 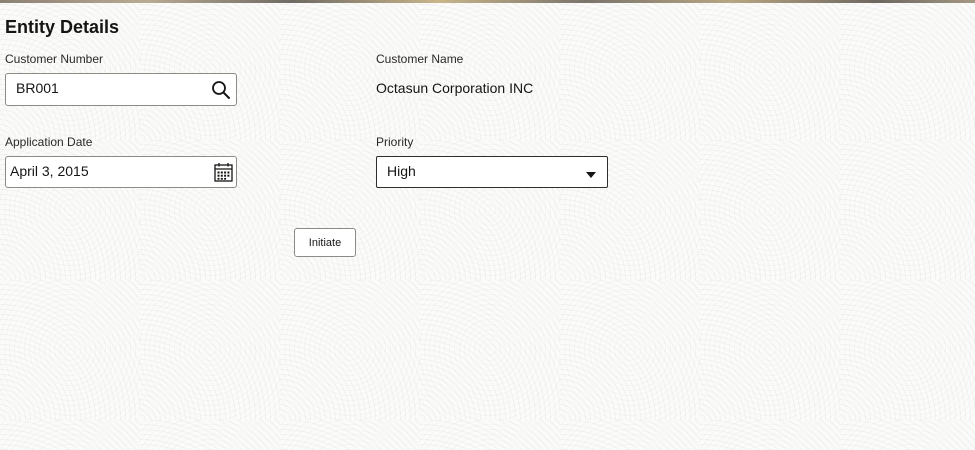 I want to click on application-date-value: April 3, 2015, so click(x=49, y=171).